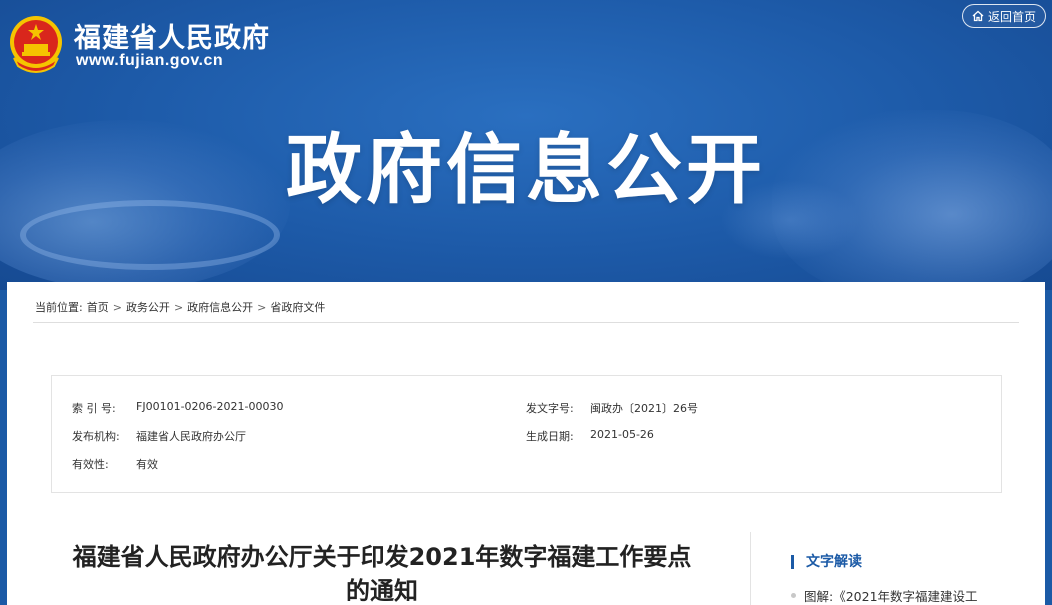  I want to click on meta-index-label: 索 引 号:, so click(94, 408).